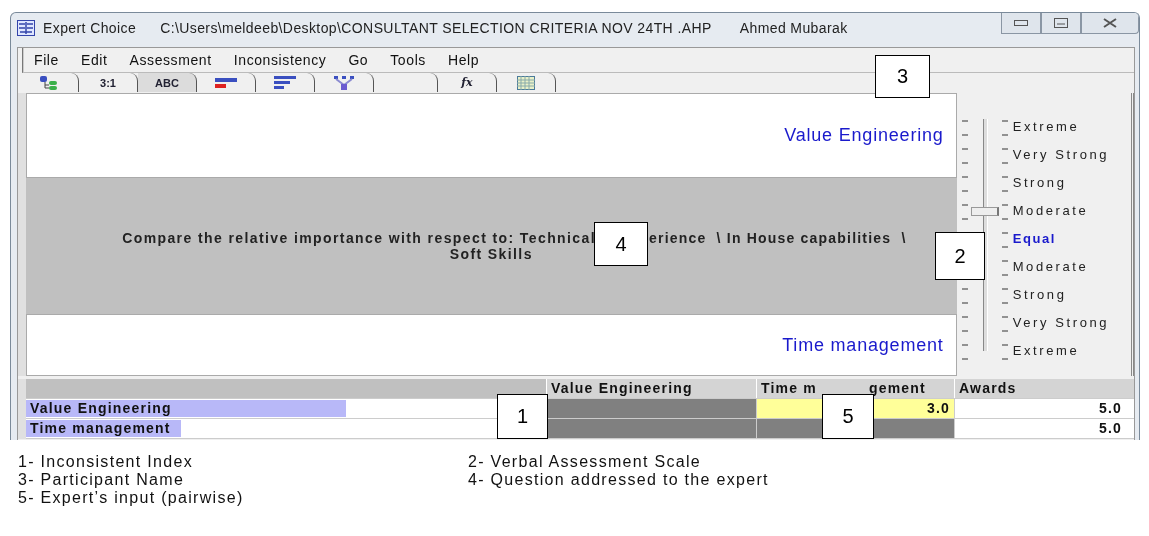 The height and width of the screenshot is (536, 1149). I want to click on participant-name: Ahmed Mubarak, so click(793, 28).